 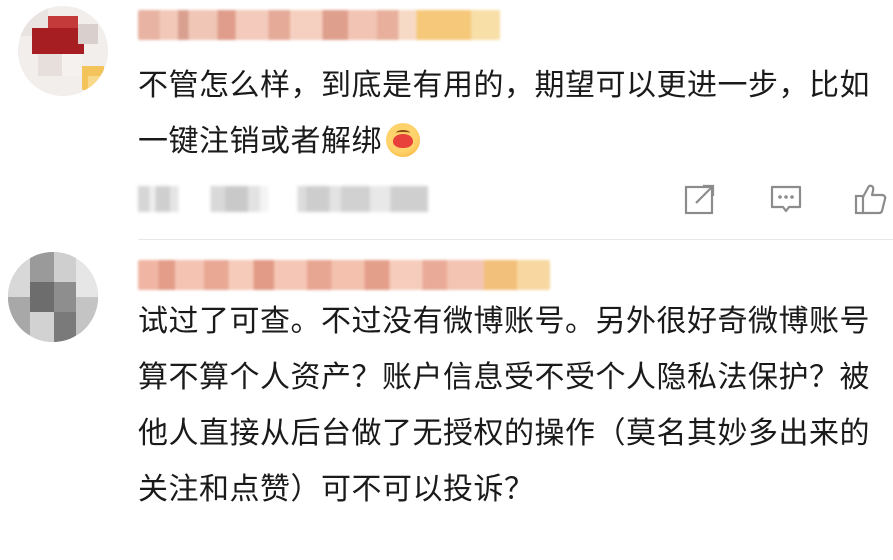 I want to click on comment-icon, so click(x=786, y=199).